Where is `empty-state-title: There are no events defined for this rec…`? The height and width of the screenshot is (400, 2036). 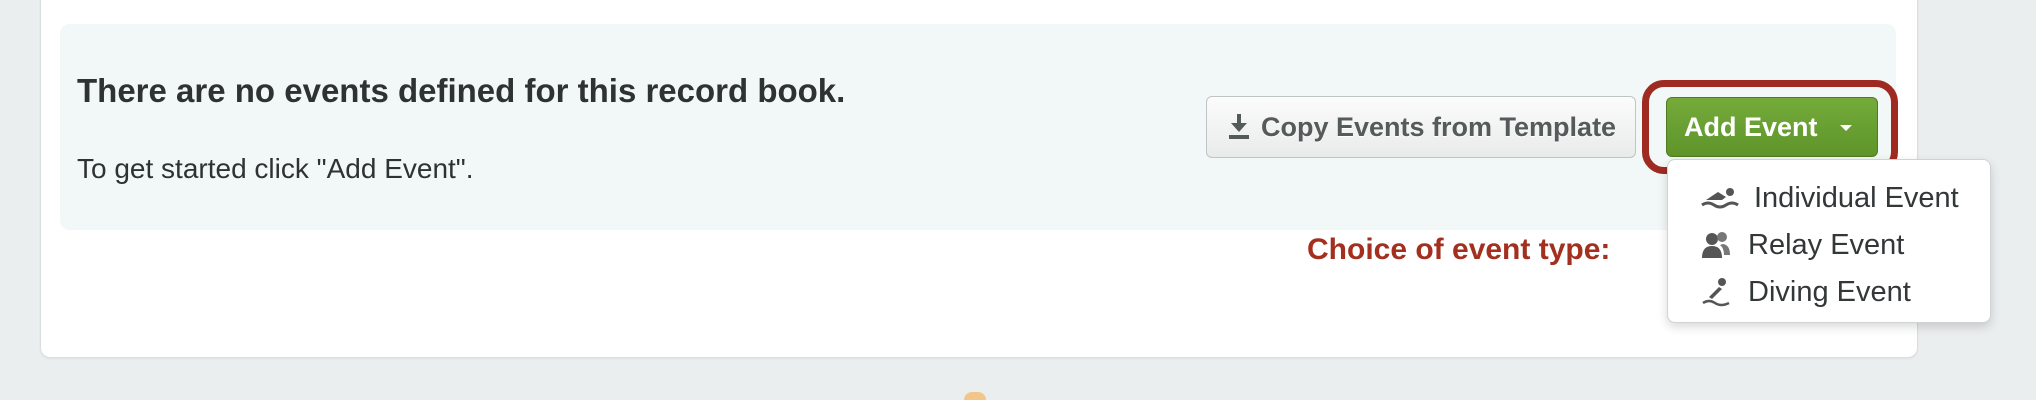
empty-state-title: There are no events defined for this rec… is located at coordinates (461, 90).